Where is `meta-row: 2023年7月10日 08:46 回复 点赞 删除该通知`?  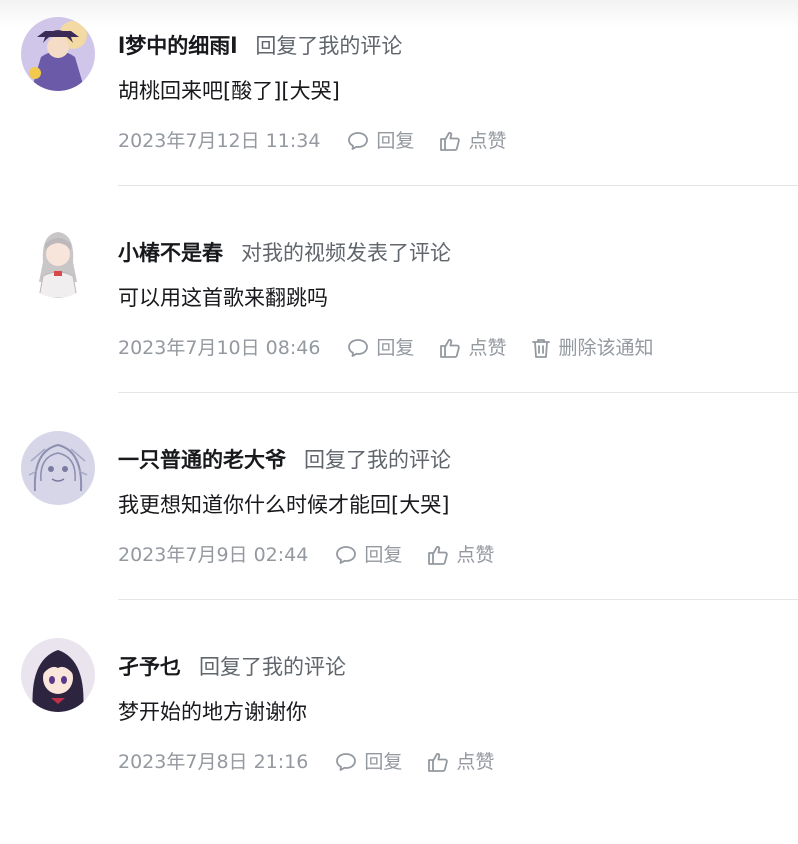 meta-row: 2023年7月10日 08:46 回复 点赞 删除该通知 is located at coordinates (397, 348).